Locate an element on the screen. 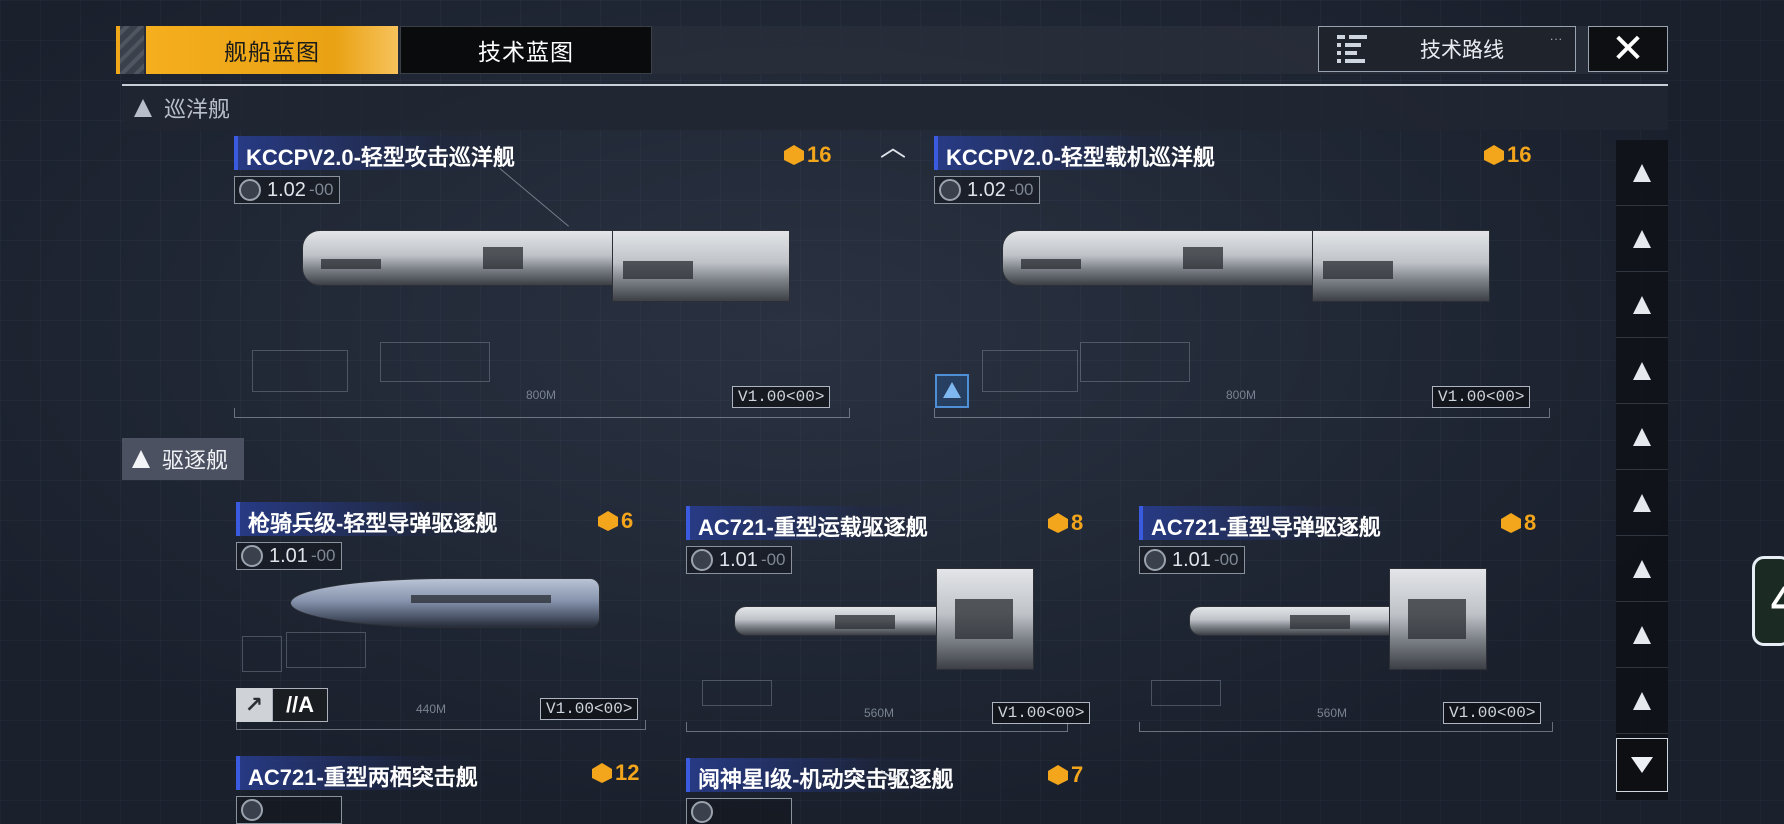 The image size is (1784, 824). utility-class-icon is located at coordinates (1642, 700).